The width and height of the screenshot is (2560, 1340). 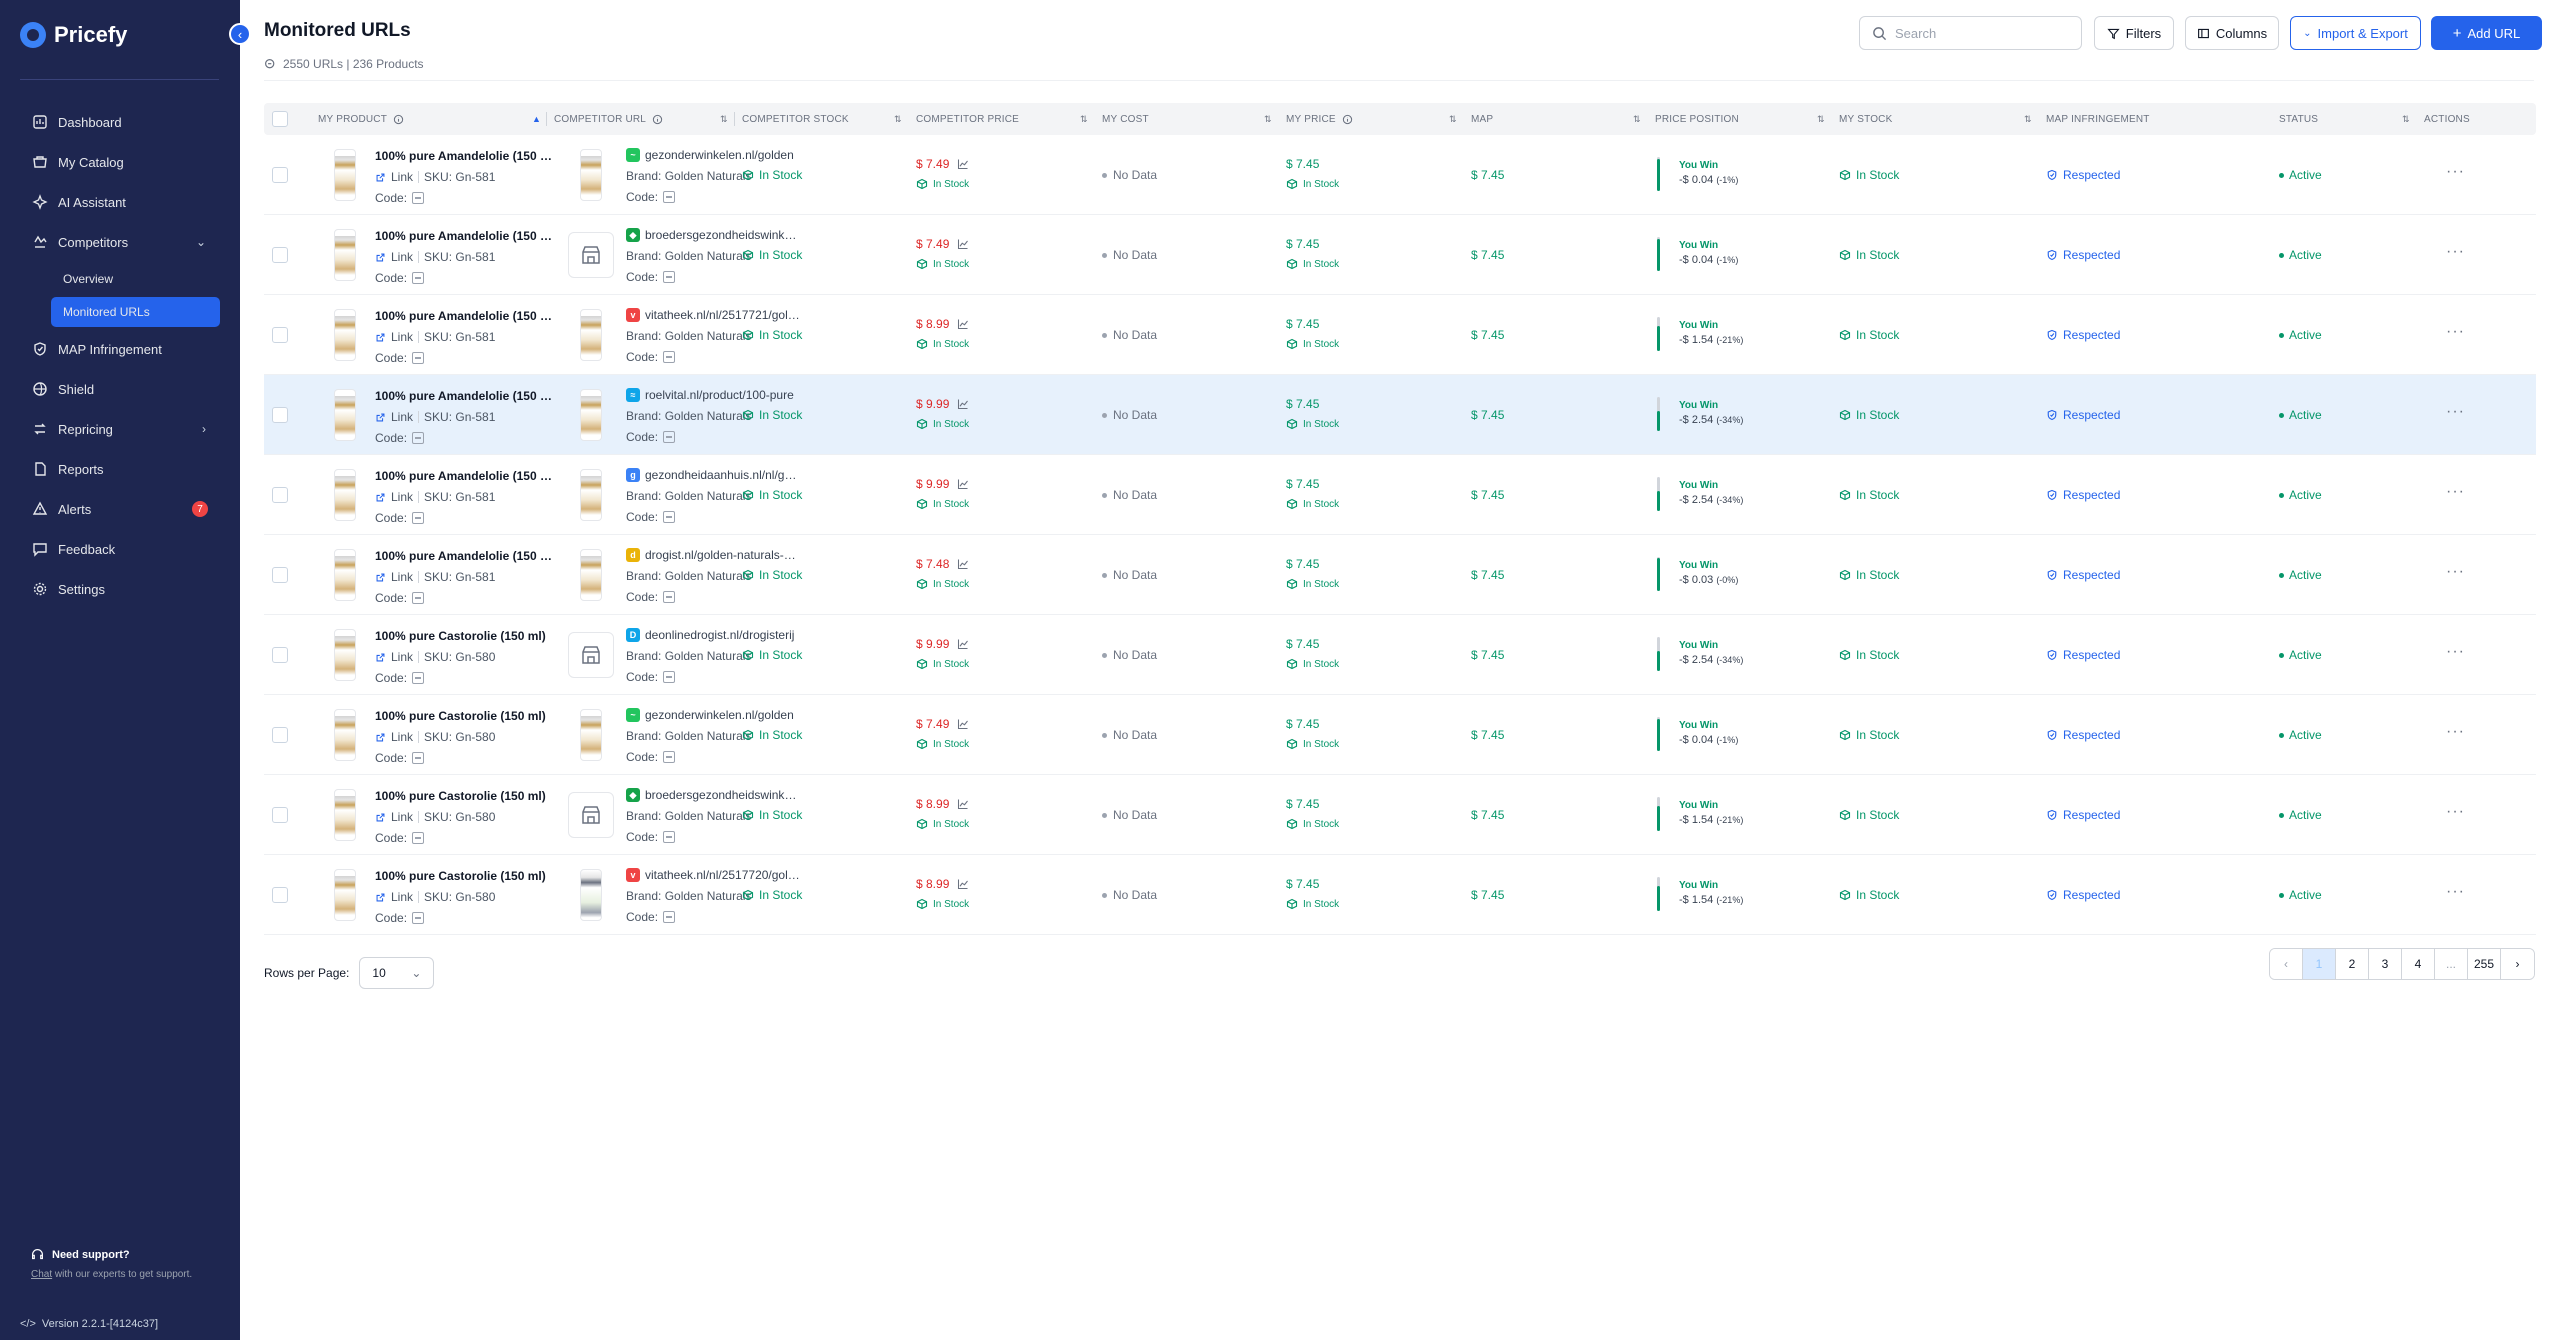 I want to click on sidebar-item-repricing: Repricing ›, so click(x=120, y=429).